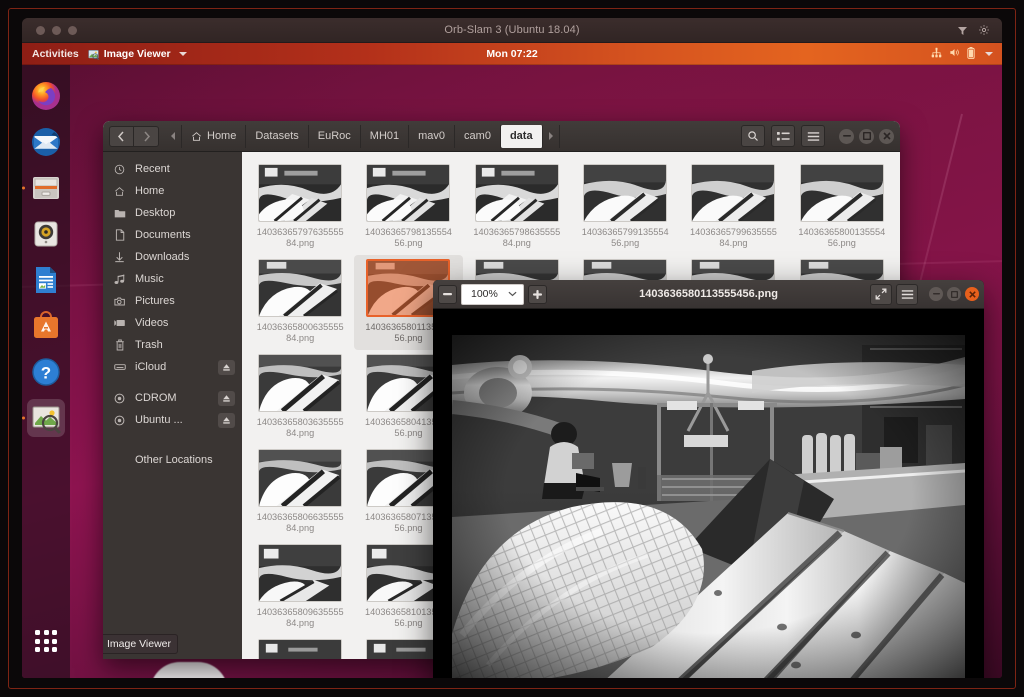 This screenshot has width=1024, height=697. Describe the element at coordinates (335, 136) in the screenshot. I see `breadcrumb-item-euroc: EuRoc` at that location.